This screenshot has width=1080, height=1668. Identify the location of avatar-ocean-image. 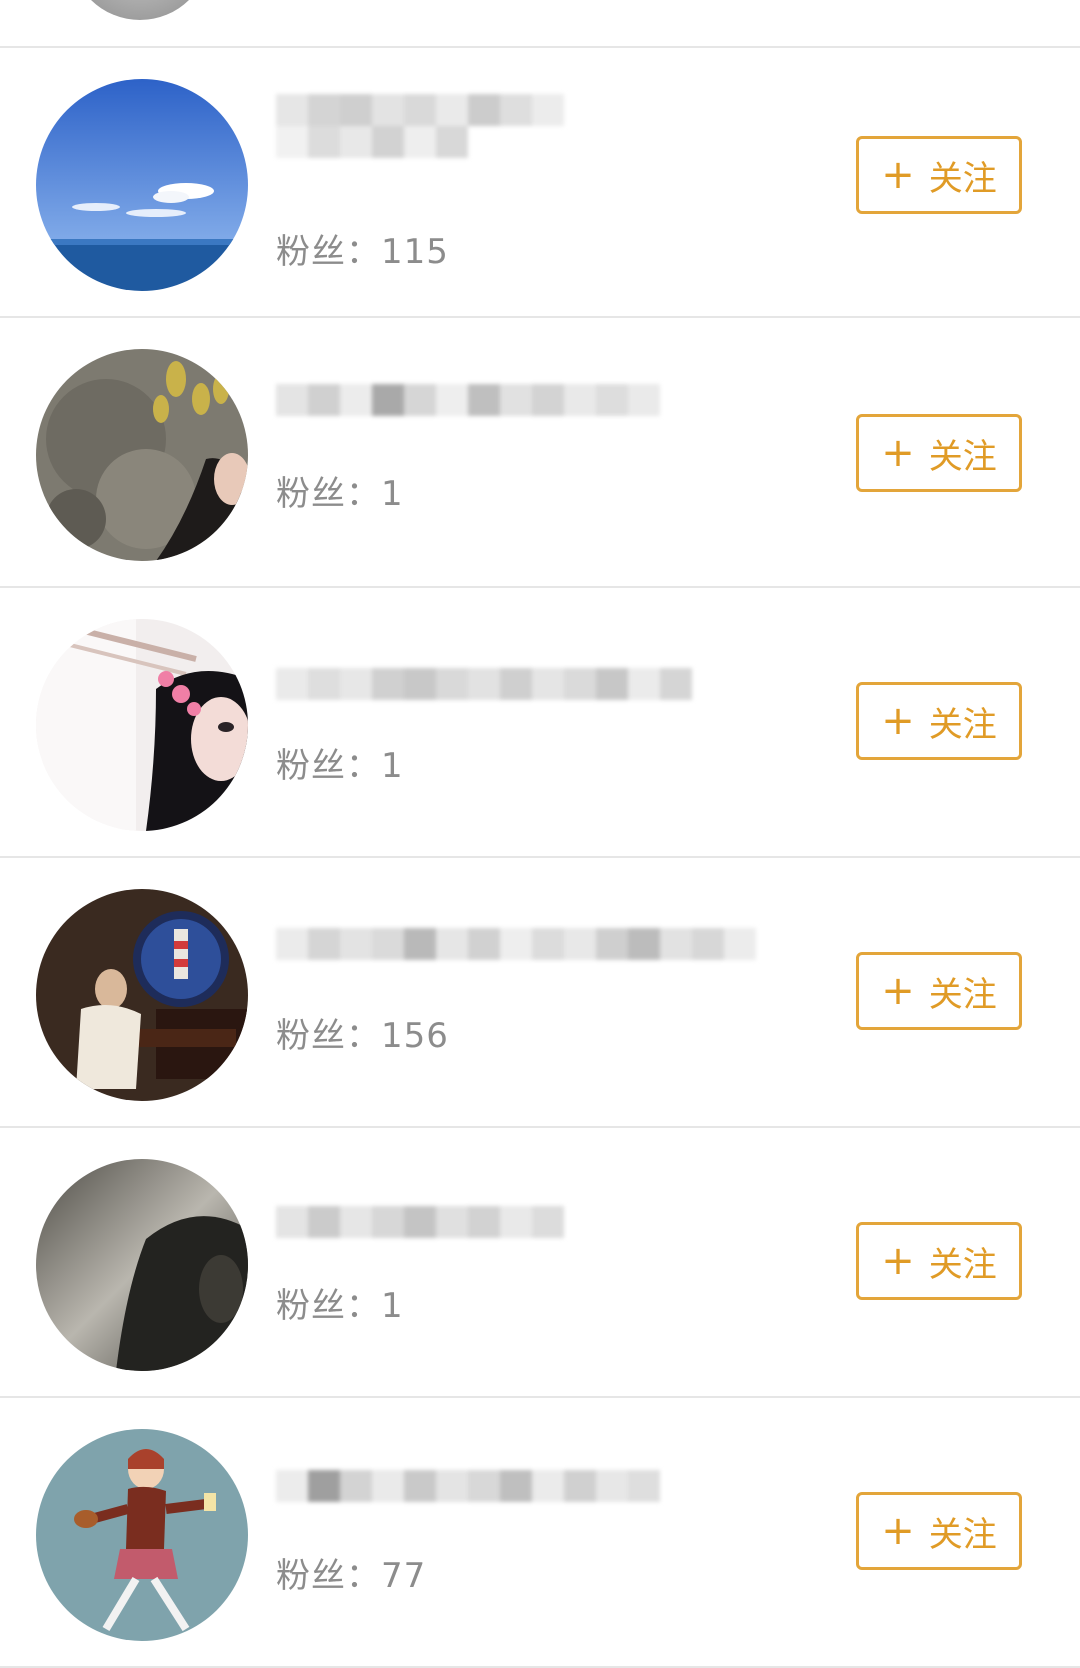
(142, 185).